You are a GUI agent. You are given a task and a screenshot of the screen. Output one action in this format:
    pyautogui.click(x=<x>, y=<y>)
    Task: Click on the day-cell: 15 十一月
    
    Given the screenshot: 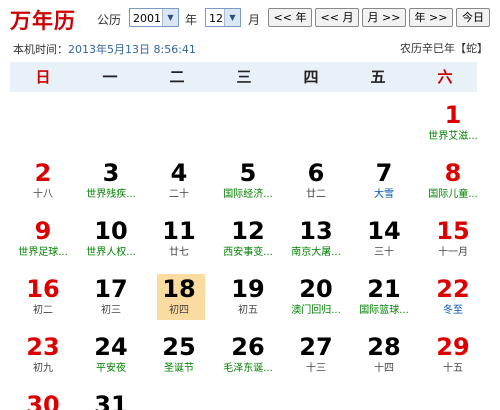 What is the action you would take?
    pyautogui.click(x=453, y=245)
    